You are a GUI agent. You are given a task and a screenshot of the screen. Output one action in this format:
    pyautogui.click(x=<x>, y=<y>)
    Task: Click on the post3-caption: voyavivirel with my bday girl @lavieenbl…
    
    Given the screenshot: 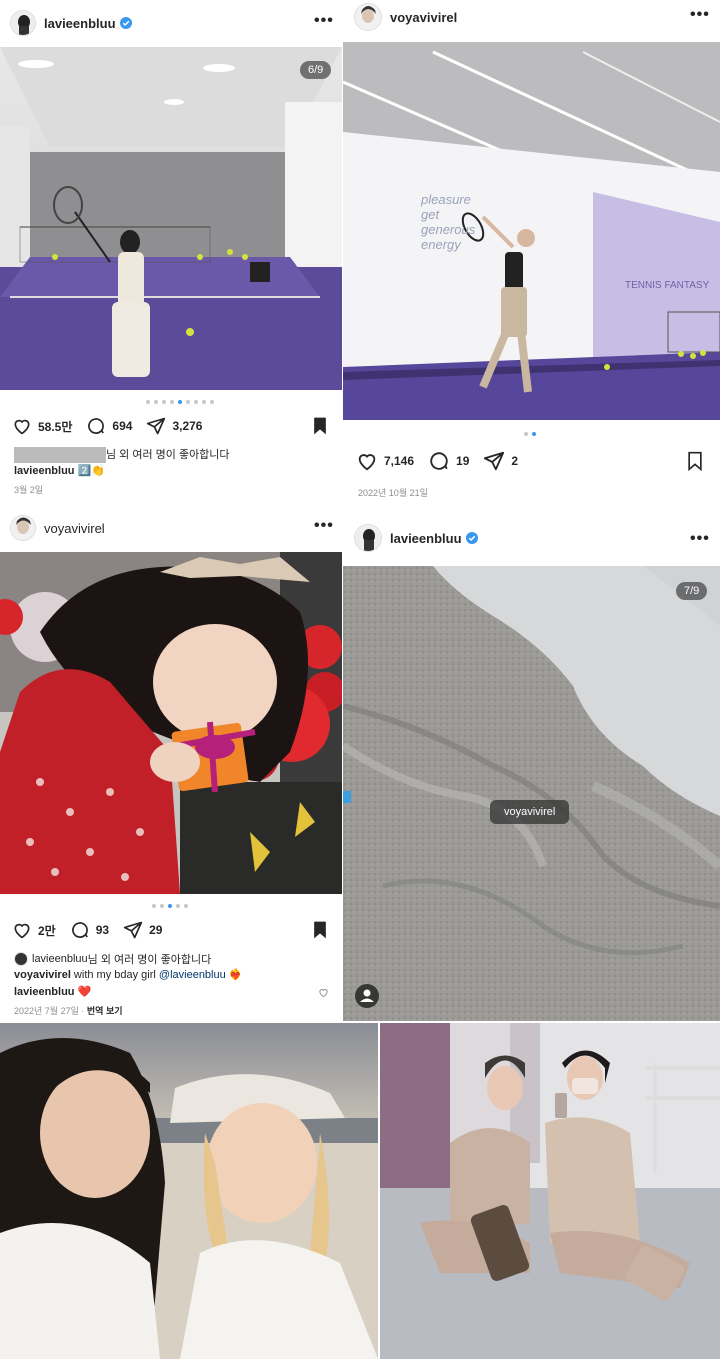 What is the action you would take?
    pyautogui.click(x=128, y=974)
    